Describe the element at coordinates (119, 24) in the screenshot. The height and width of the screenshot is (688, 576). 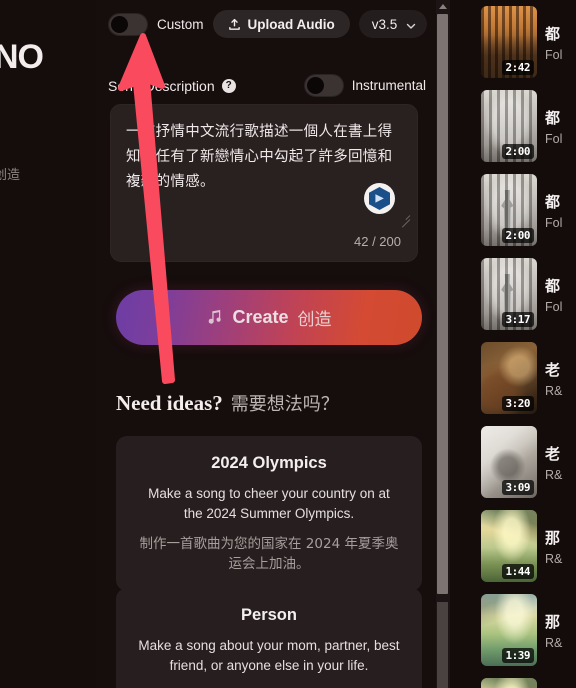
I see `custom-toggle-knob` at that location.